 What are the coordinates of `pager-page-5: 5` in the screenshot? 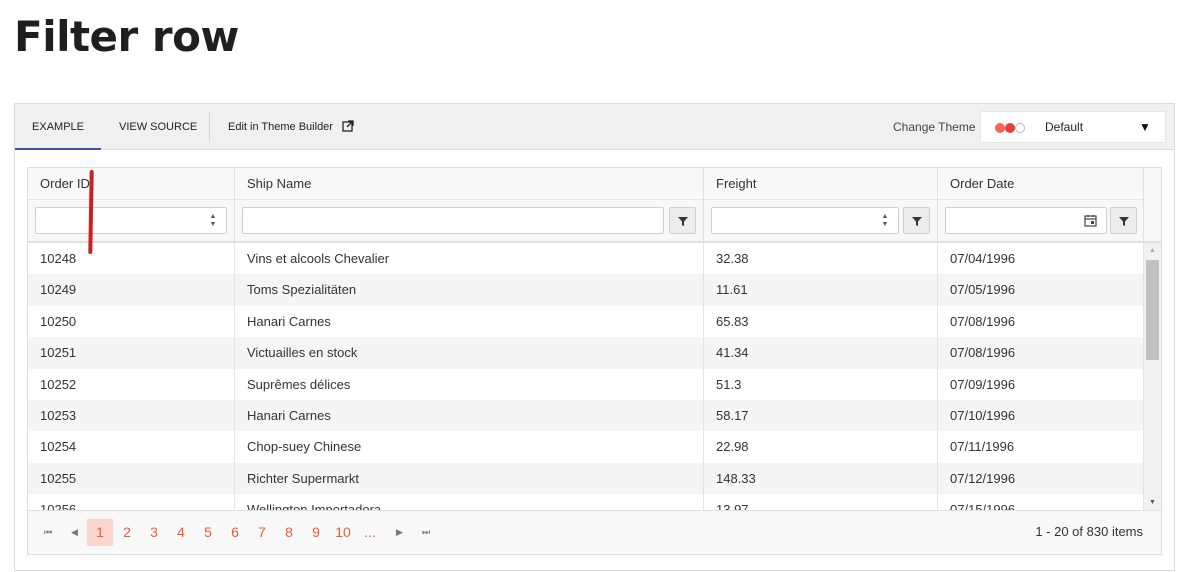 It's located at (208, 532).